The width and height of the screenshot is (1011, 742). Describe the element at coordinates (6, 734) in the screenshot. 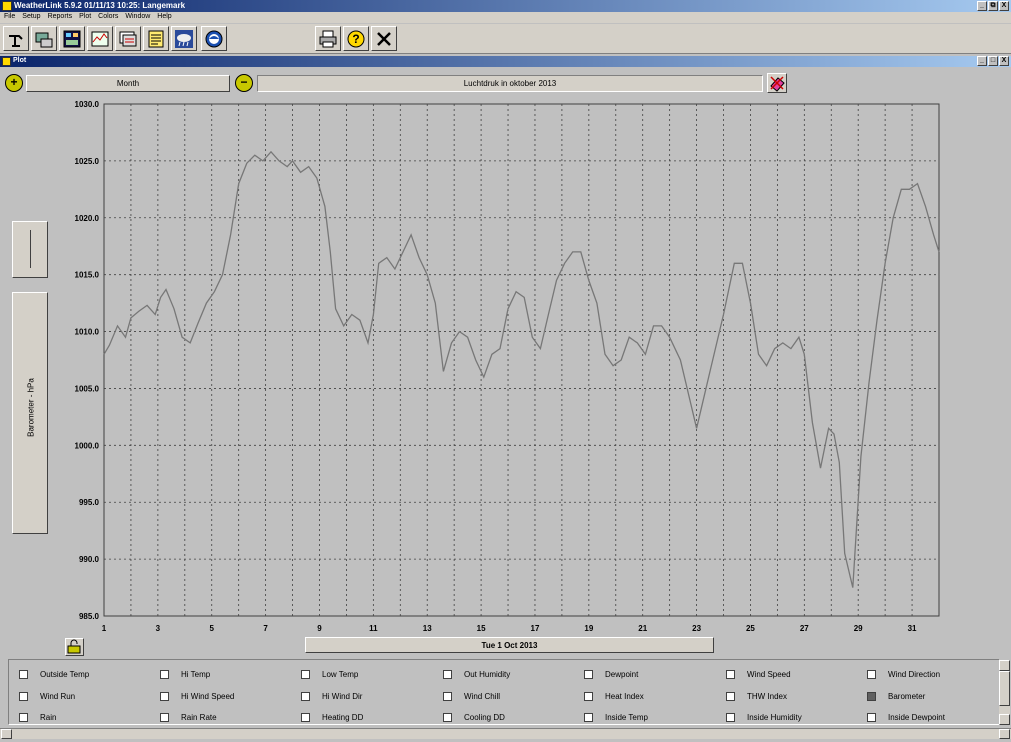

I see `scroll-left-button` at that location.